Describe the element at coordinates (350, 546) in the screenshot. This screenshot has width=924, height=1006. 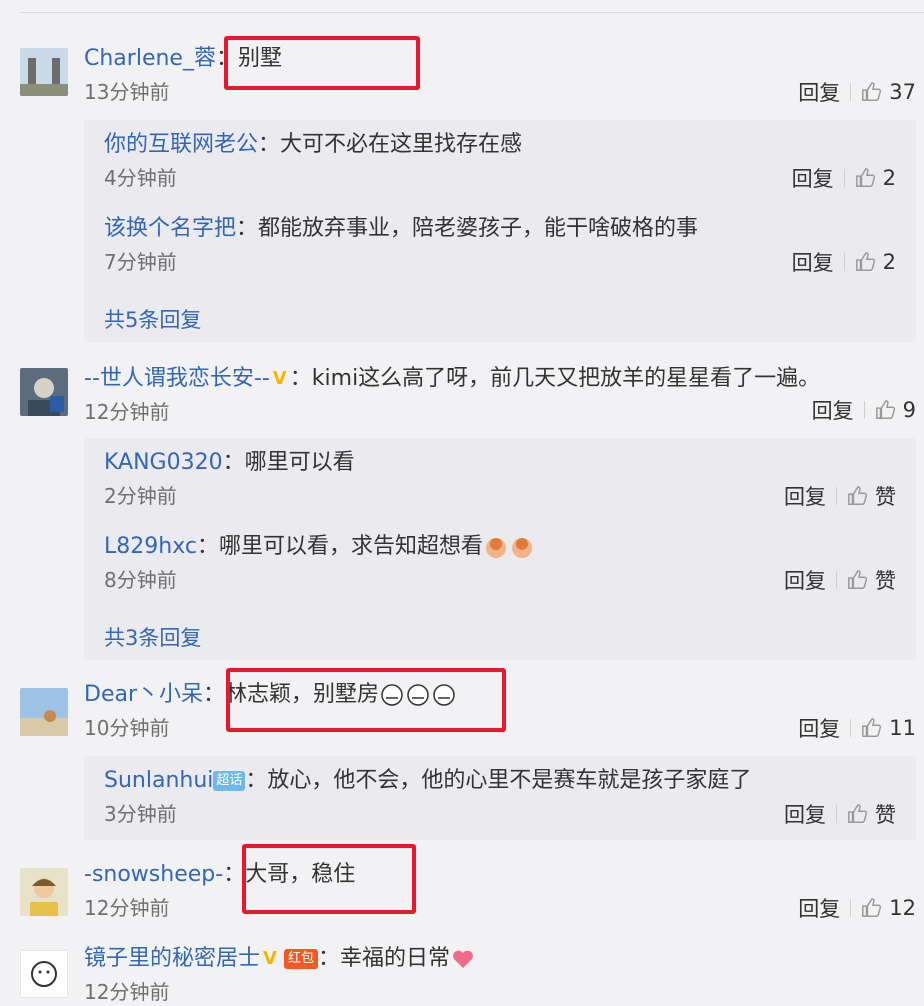
I see `reply-text: 哪里可以看，求告知超想看` at that location.